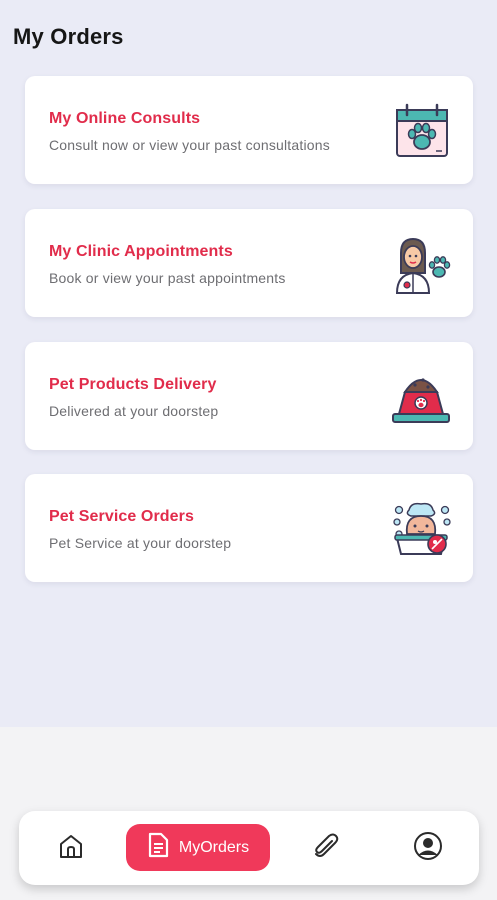 The width and height of the screenshot is (497, 900). I want to click on nav-home-button, so click(71, 848).